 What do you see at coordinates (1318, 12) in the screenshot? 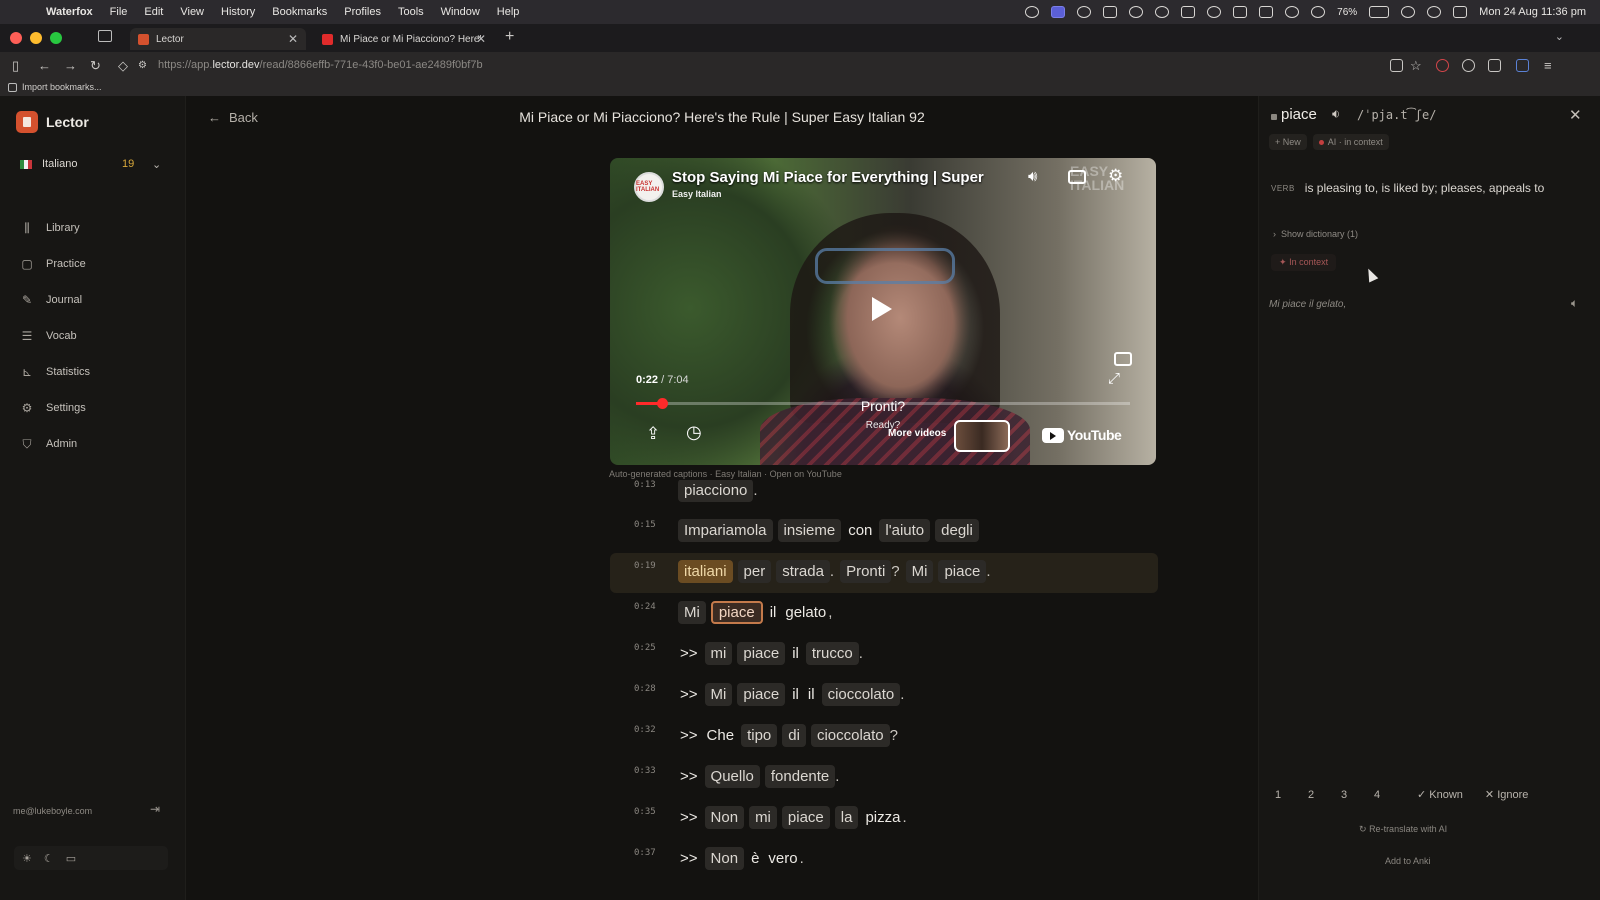
I see `headphones-icon` at bounding box center [1318, 12].